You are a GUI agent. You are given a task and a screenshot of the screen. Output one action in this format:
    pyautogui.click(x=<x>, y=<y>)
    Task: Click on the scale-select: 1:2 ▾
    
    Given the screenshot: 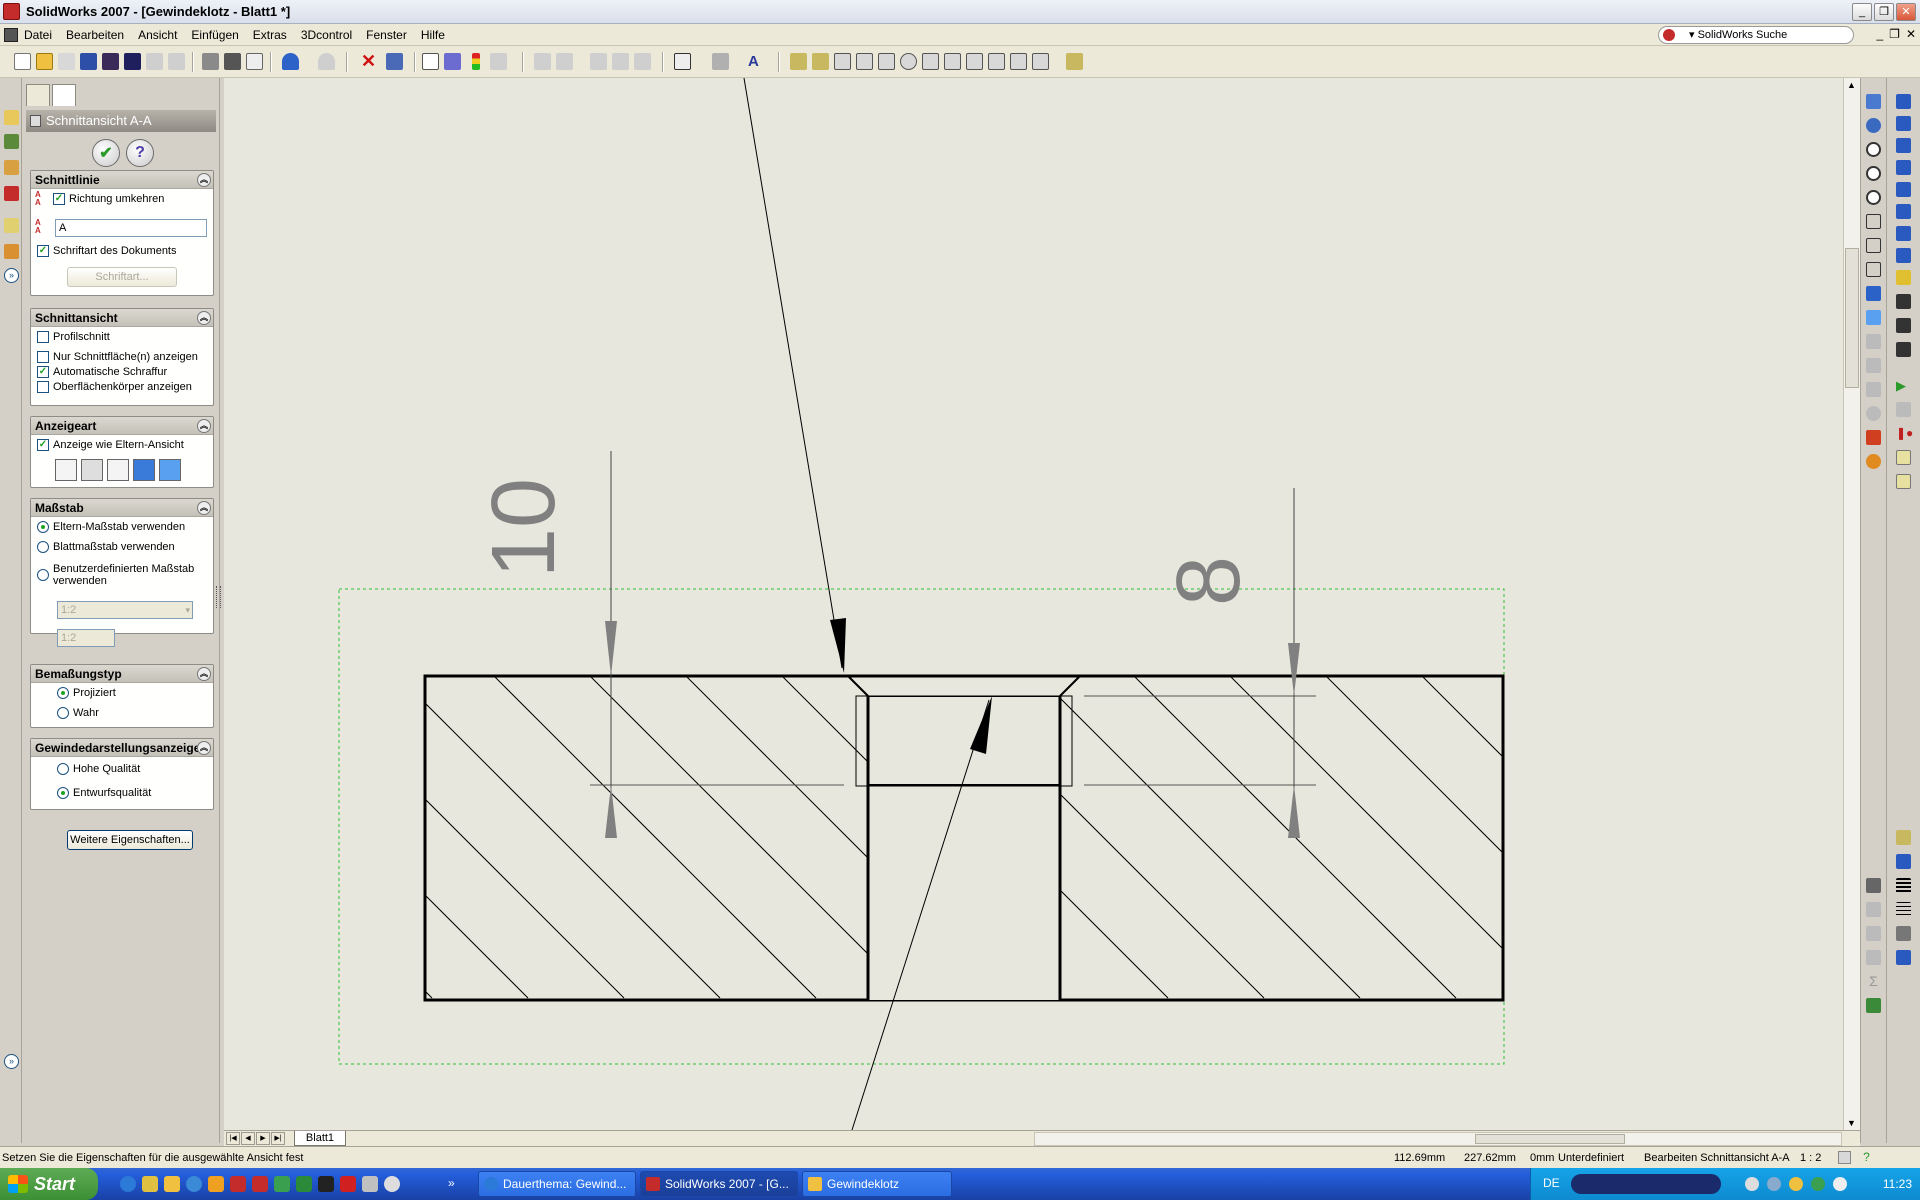 What is the action you would take?
    pyautogui.click(x=125, y=610)
    